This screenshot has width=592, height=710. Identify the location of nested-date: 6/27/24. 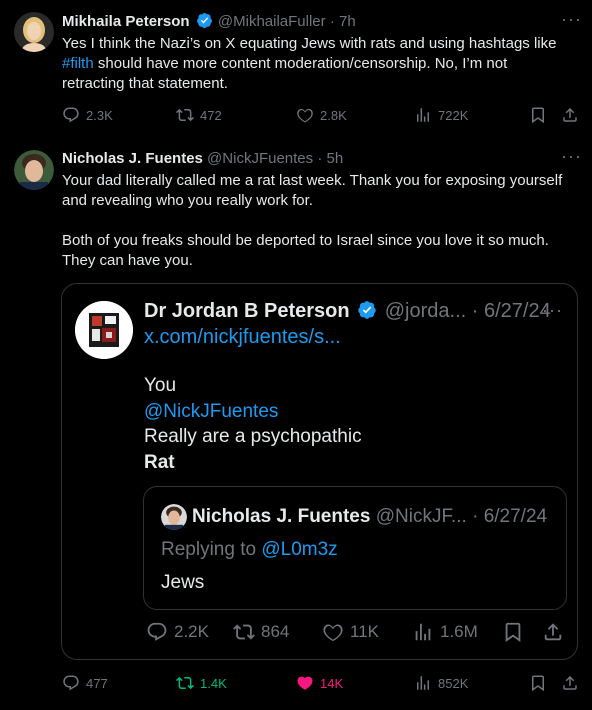
(515, 516).